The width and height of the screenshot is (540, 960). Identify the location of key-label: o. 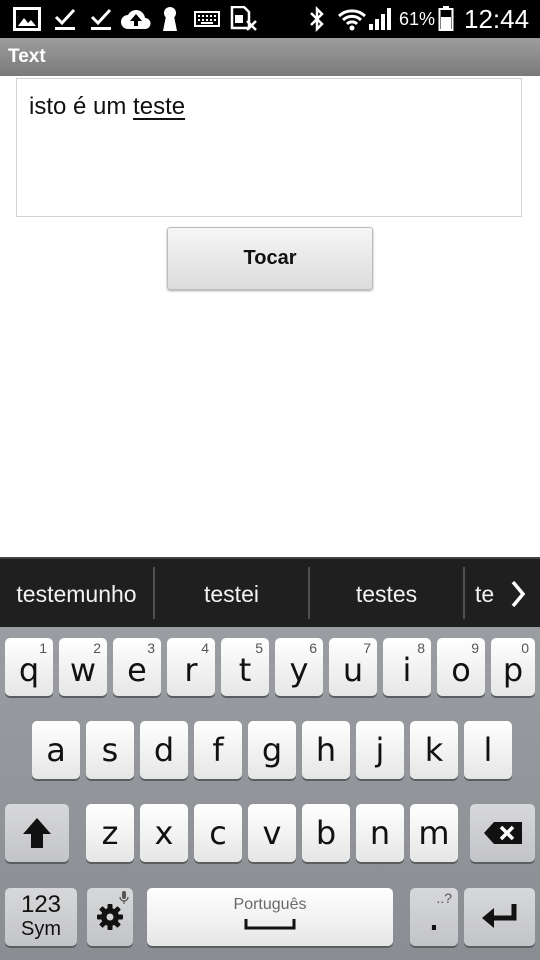
(461, 670).